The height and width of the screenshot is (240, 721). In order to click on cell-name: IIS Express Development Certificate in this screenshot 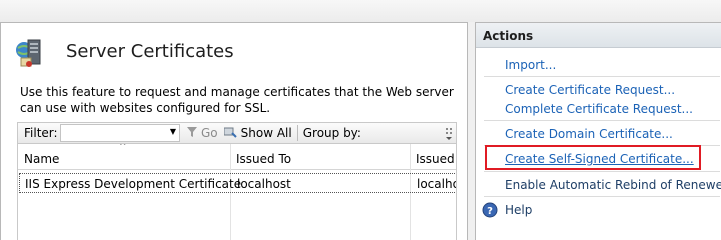, I will do `click(133, 184)`.